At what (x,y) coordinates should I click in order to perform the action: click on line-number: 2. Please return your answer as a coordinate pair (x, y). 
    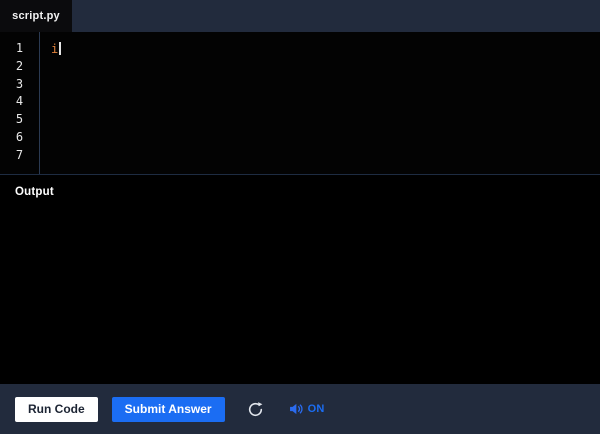
    Looking at the image, I should click on (19, 65).